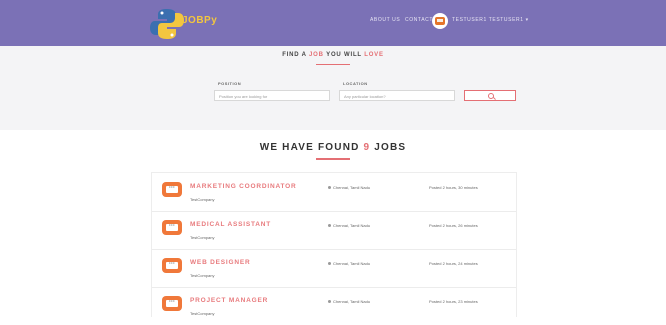 This screenshot has width=666, height=325. What do you see at coordinates (230, 83) in the screenshot?
I see `position-label: POSITION` at bounding box center [230, 83].